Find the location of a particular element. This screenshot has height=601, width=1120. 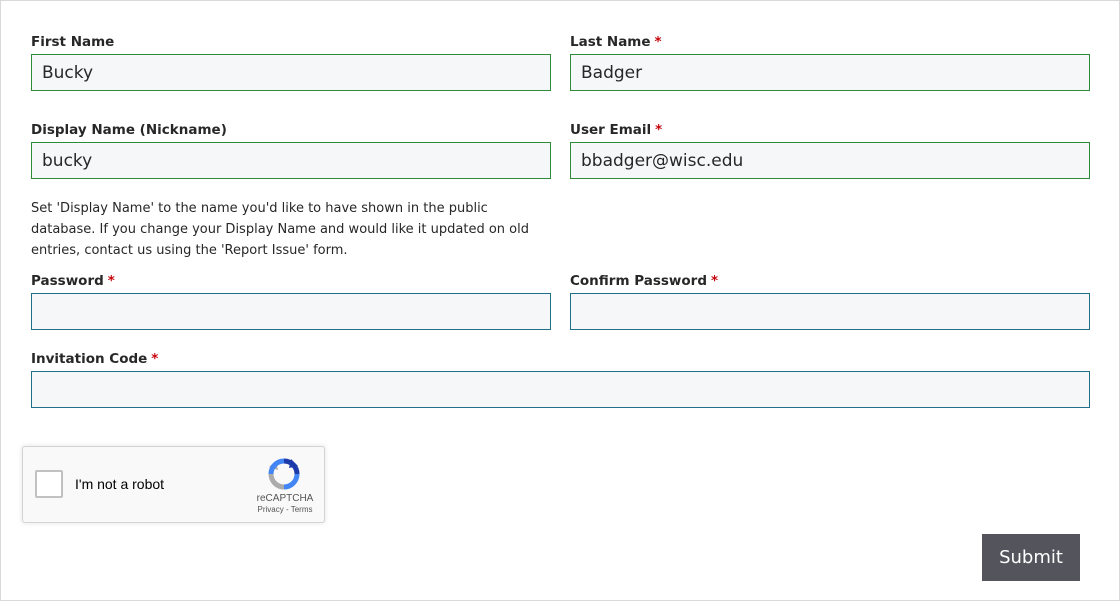

display-name-label: Display Name (Nickname) is located at coordinates (129, 130).